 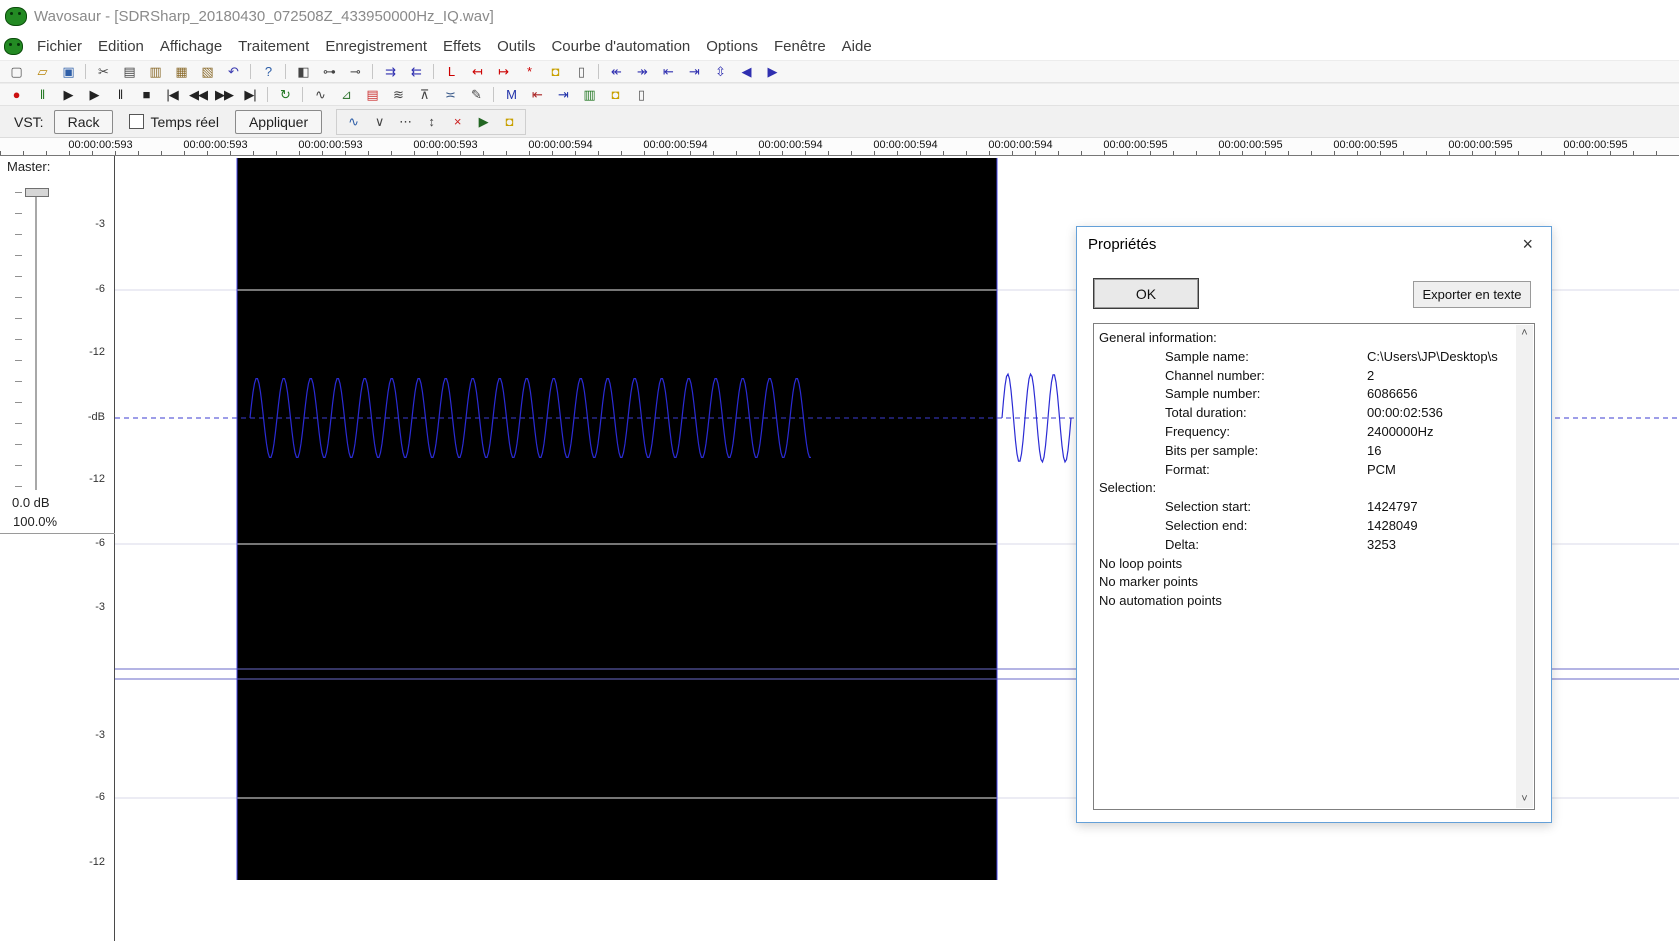 What do you see at coordinates (129, 71) in the screenshot?
I see `copy-icon: ▤` at bounding box center [129, 71].